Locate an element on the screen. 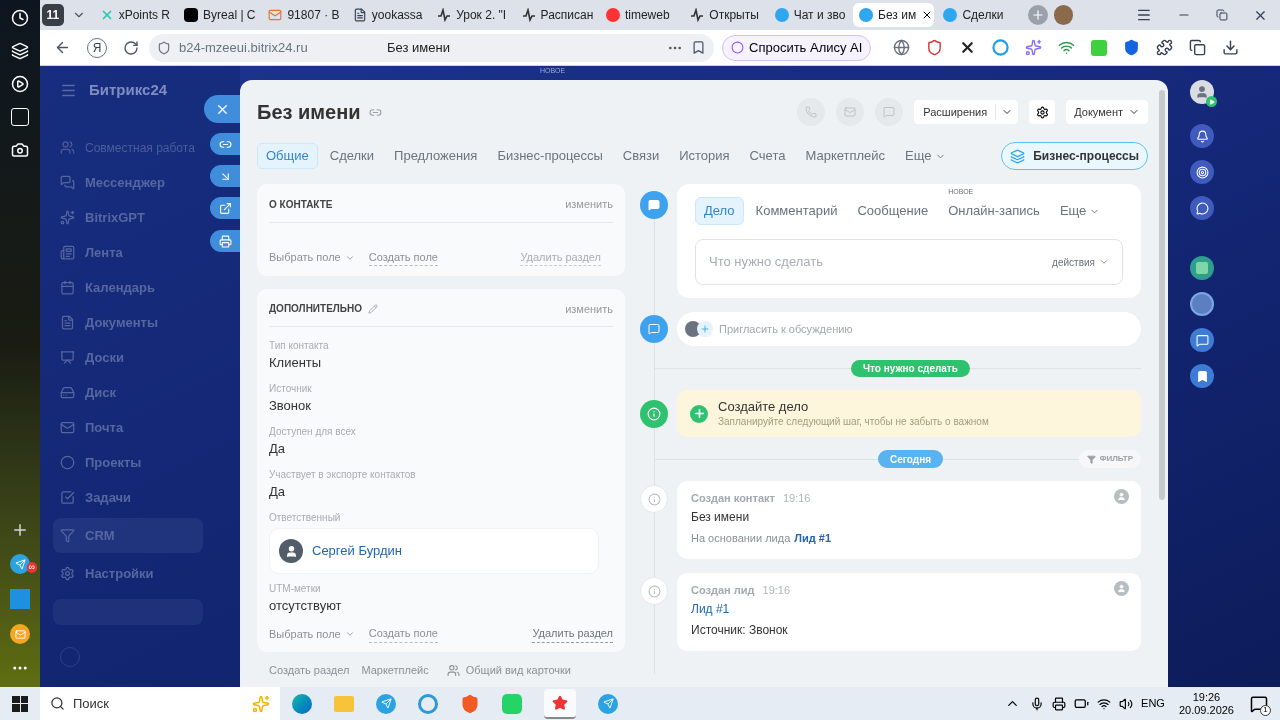 The height and width of the screenshot is (720, 1280). microphone-icon is located at coordinates (1037, 703).